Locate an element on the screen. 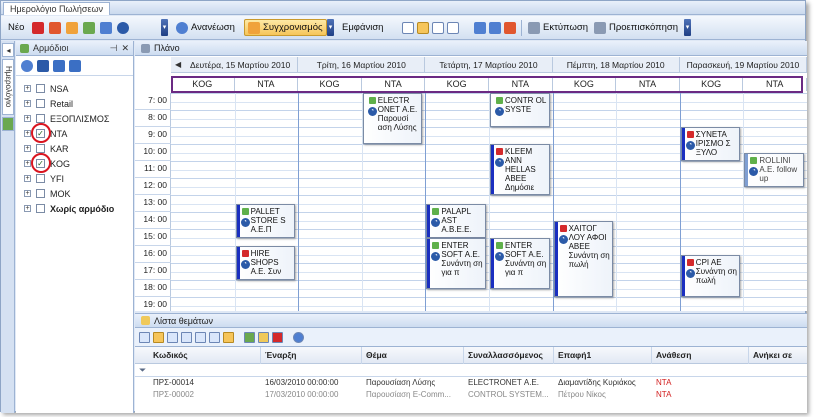 The width and height of the screenshot is (814, 417). column-header: Ανάθεση is located at coordinates (700, 355).